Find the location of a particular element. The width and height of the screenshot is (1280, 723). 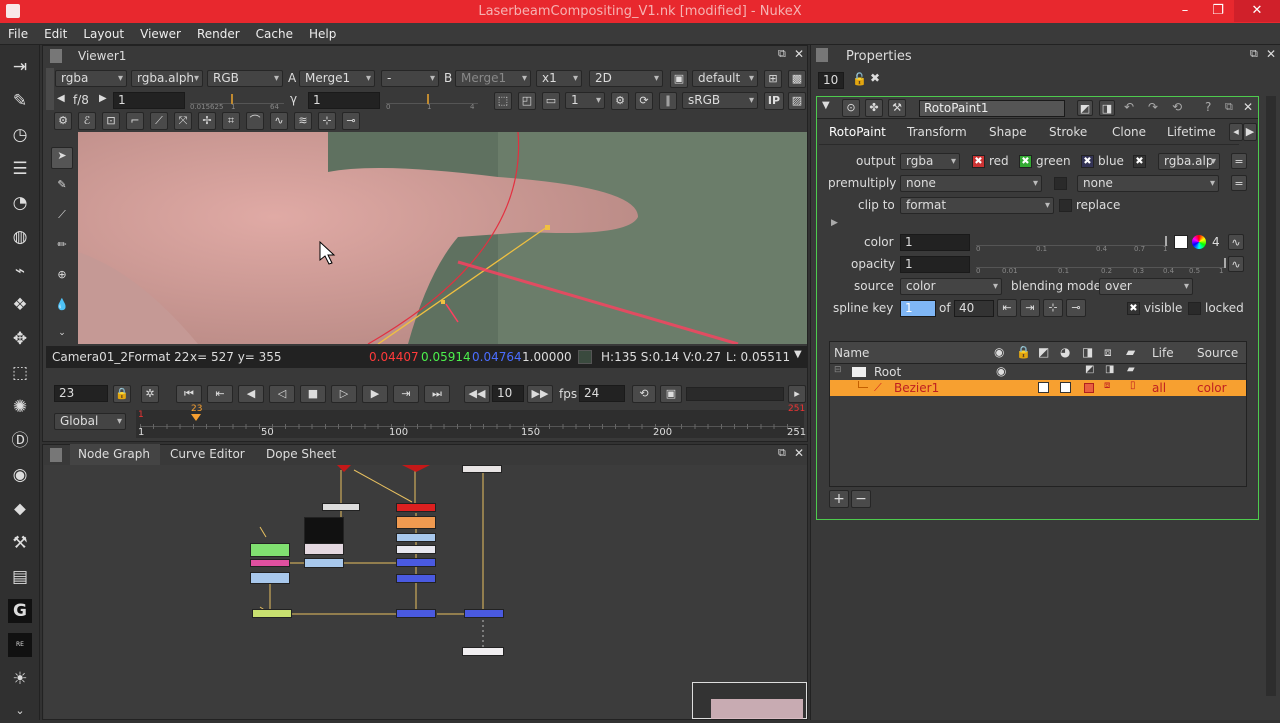

blue-channel-checkbox: ✖ is located at coordinates (1087, 161).